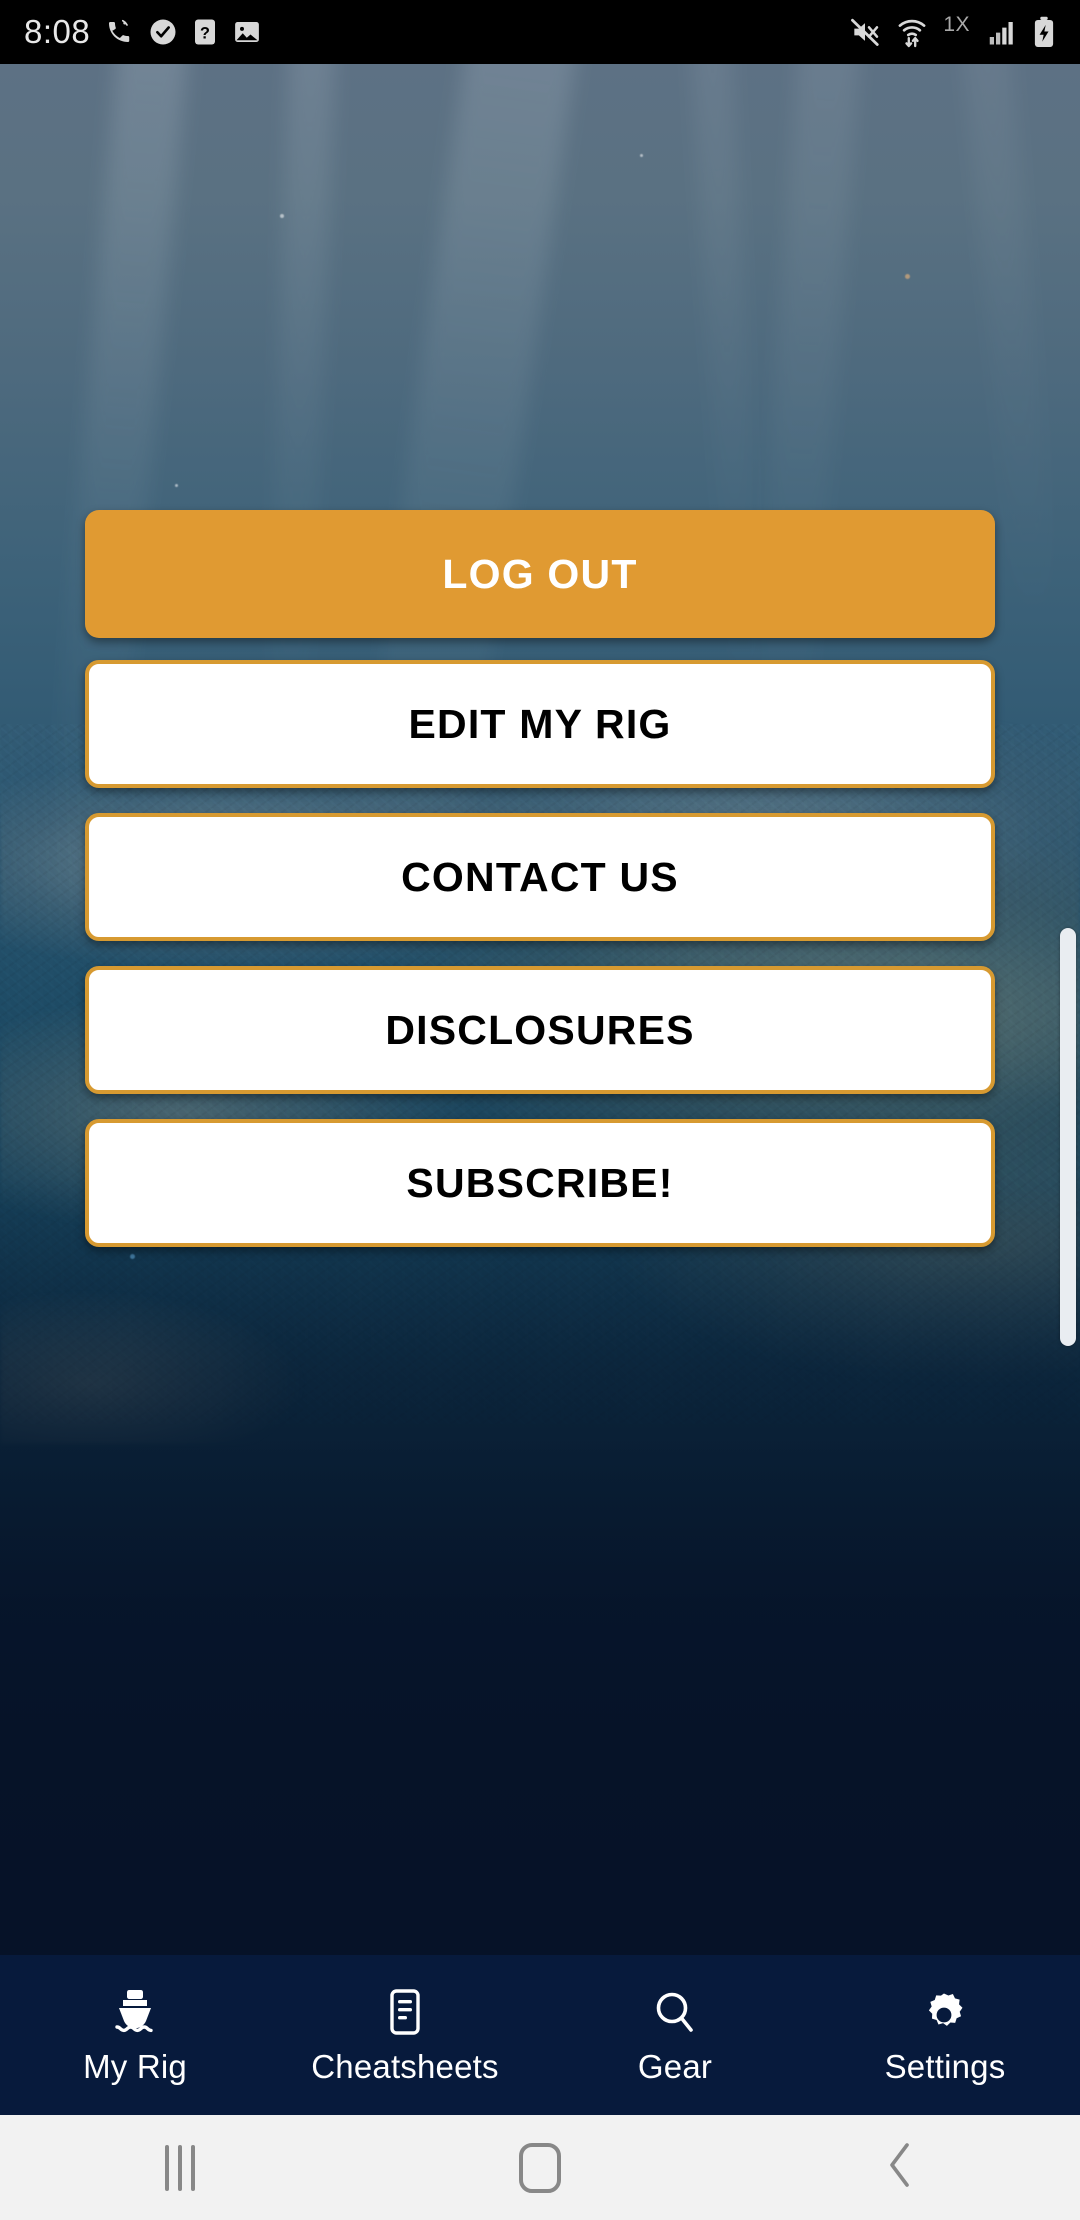 The width and height of the screenshot is (1080, 2220). Describe the element at coordinates (1001, 32) in the screenshot. I see `signal-bars-icon` at that location.